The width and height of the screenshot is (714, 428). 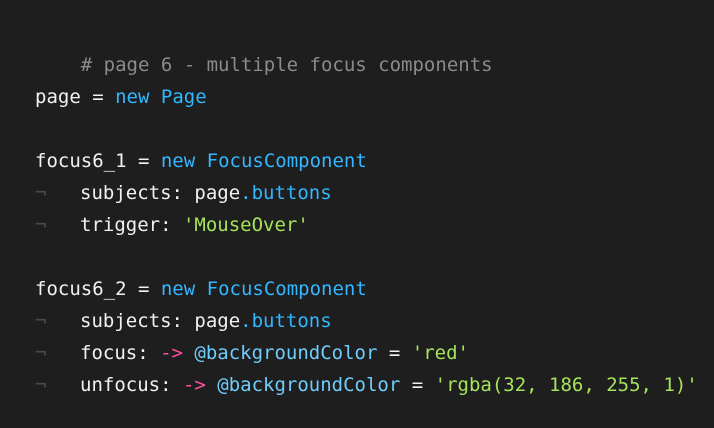 I want to click on string-literal: 'red', so click(x=440, y=353).